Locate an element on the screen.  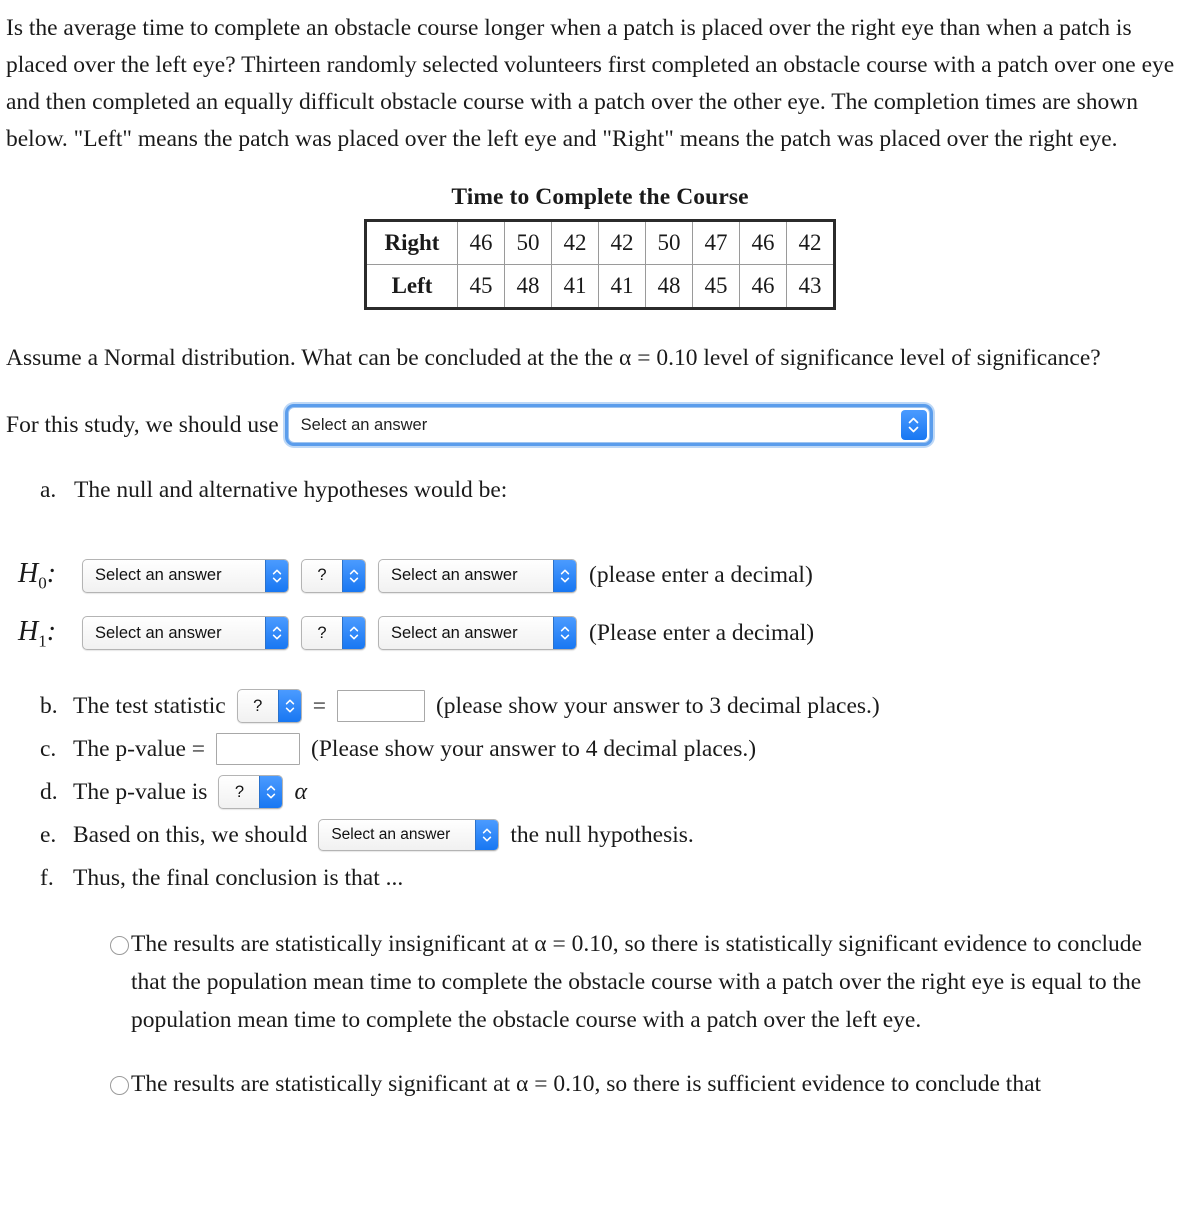
h1-parameter-select: Select an answer is located at coordinates (185, 633).